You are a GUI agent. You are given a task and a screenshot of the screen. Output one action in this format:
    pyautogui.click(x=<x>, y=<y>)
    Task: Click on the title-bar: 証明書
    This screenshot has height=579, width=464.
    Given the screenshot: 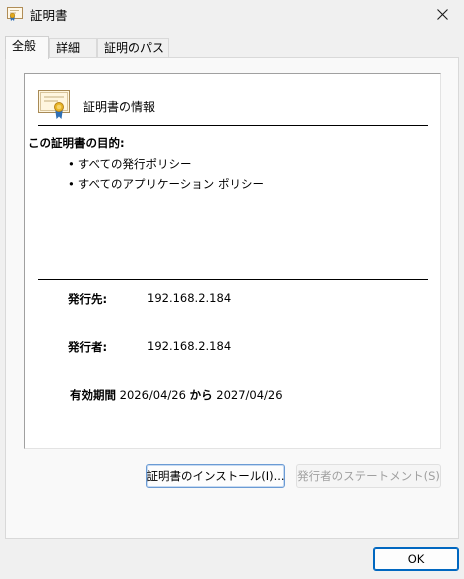 What is the action you would take?
    pyautogui.click(x=232, y=14)
    